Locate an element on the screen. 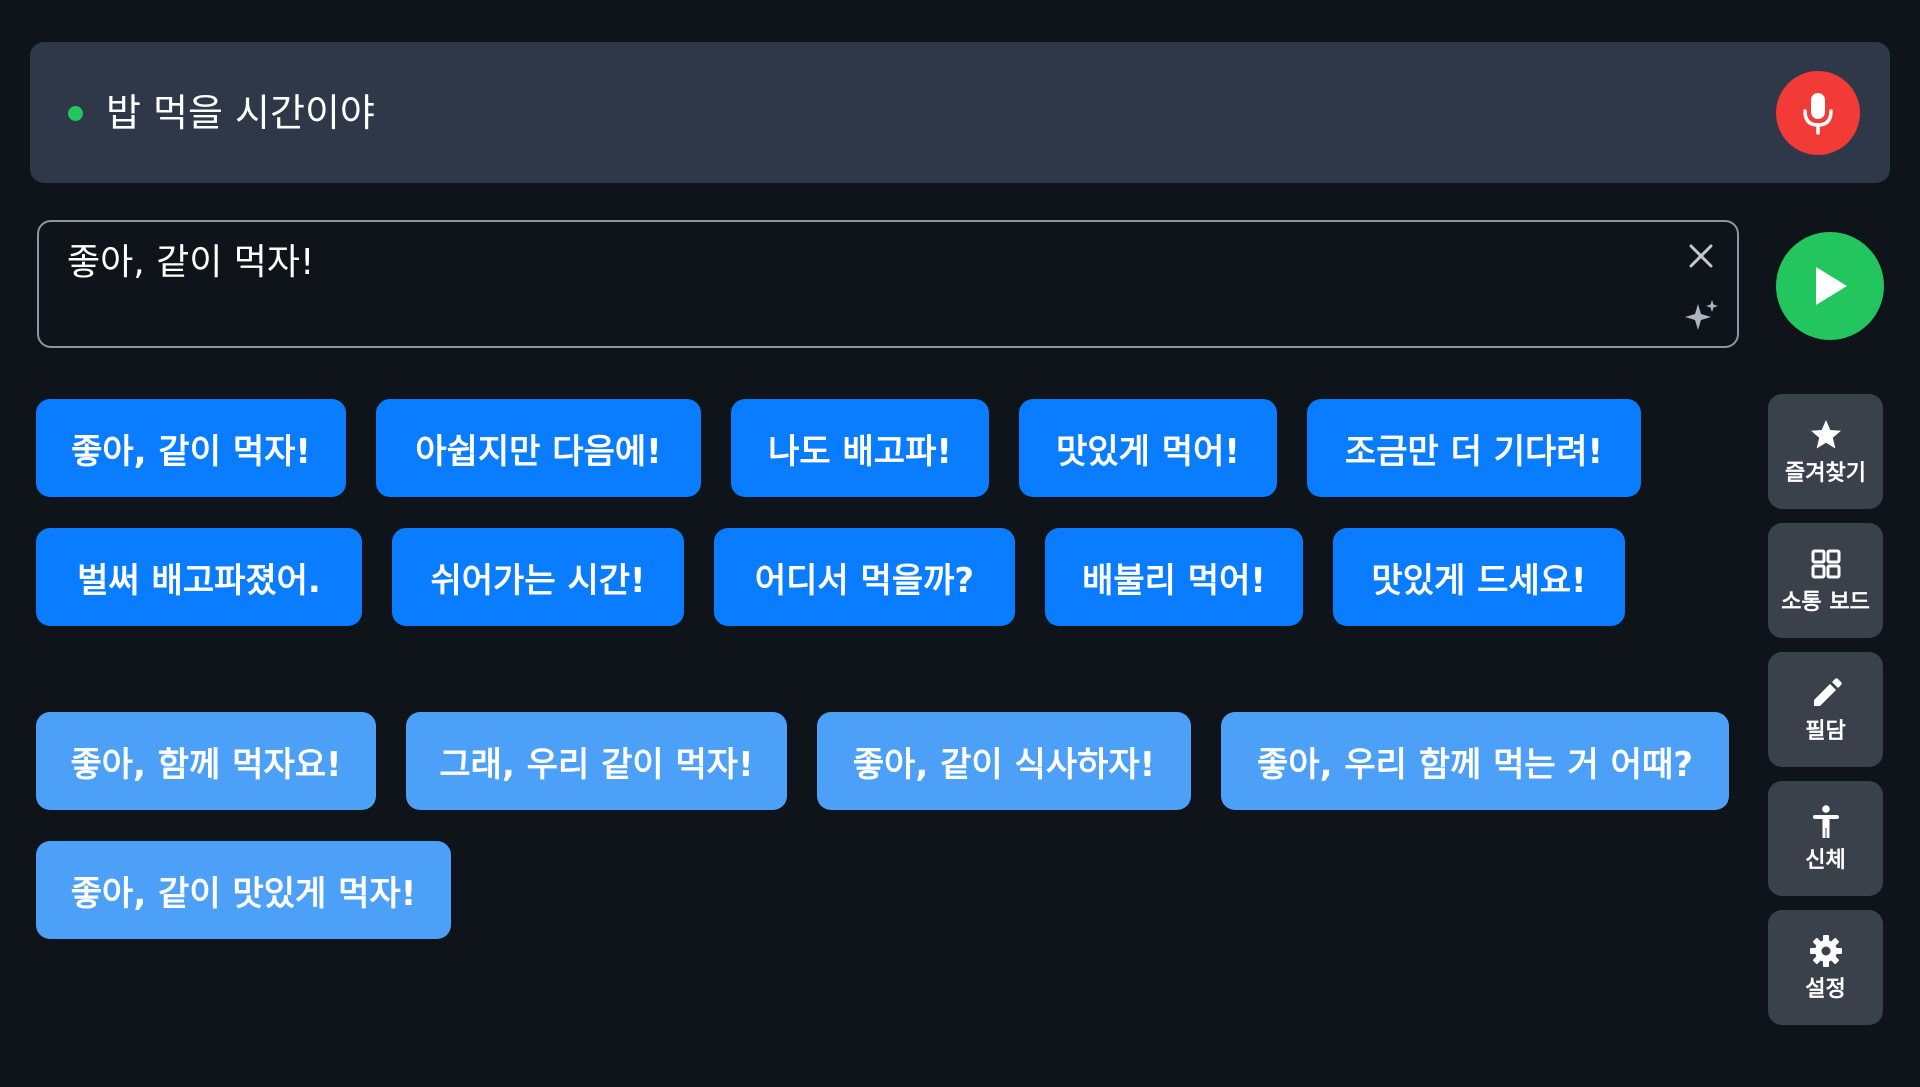 This screenshot has width=1920, height=1087. sidebar-item-writing: 필담 is located at coordinates (1825, 709).